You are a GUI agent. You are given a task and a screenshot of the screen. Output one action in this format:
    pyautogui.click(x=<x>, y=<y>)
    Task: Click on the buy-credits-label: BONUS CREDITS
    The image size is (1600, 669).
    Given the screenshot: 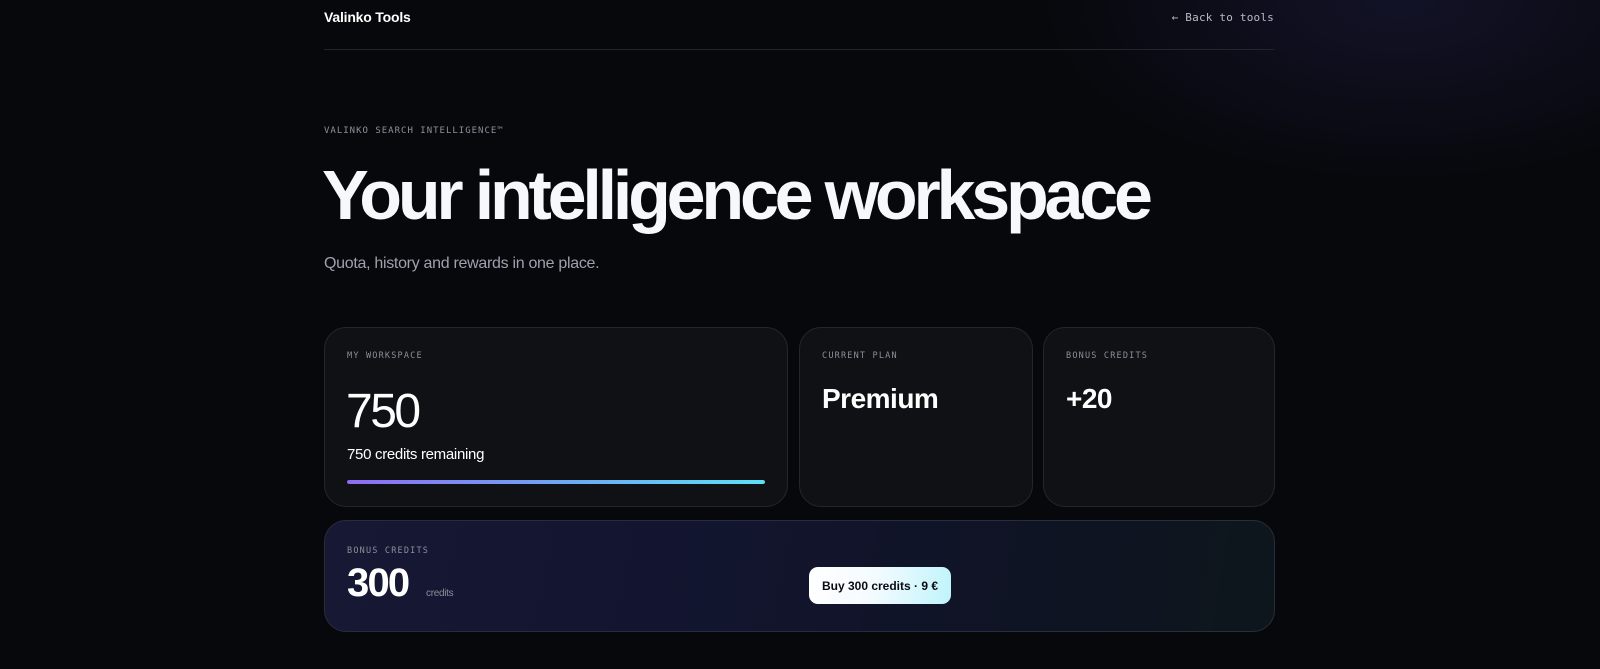 What is the action you would take?
    pyautogui.click(x=388, y=551)
    